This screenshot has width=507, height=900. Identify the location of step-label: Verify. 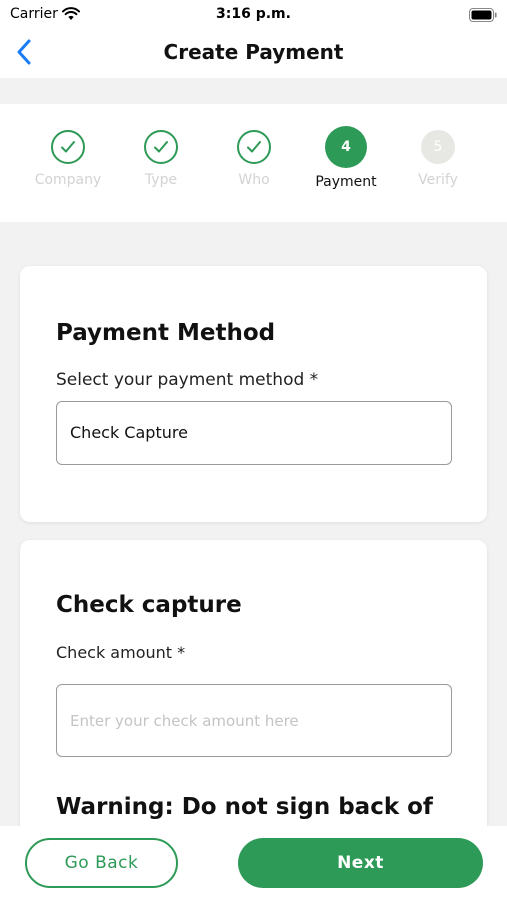
(438, 180).